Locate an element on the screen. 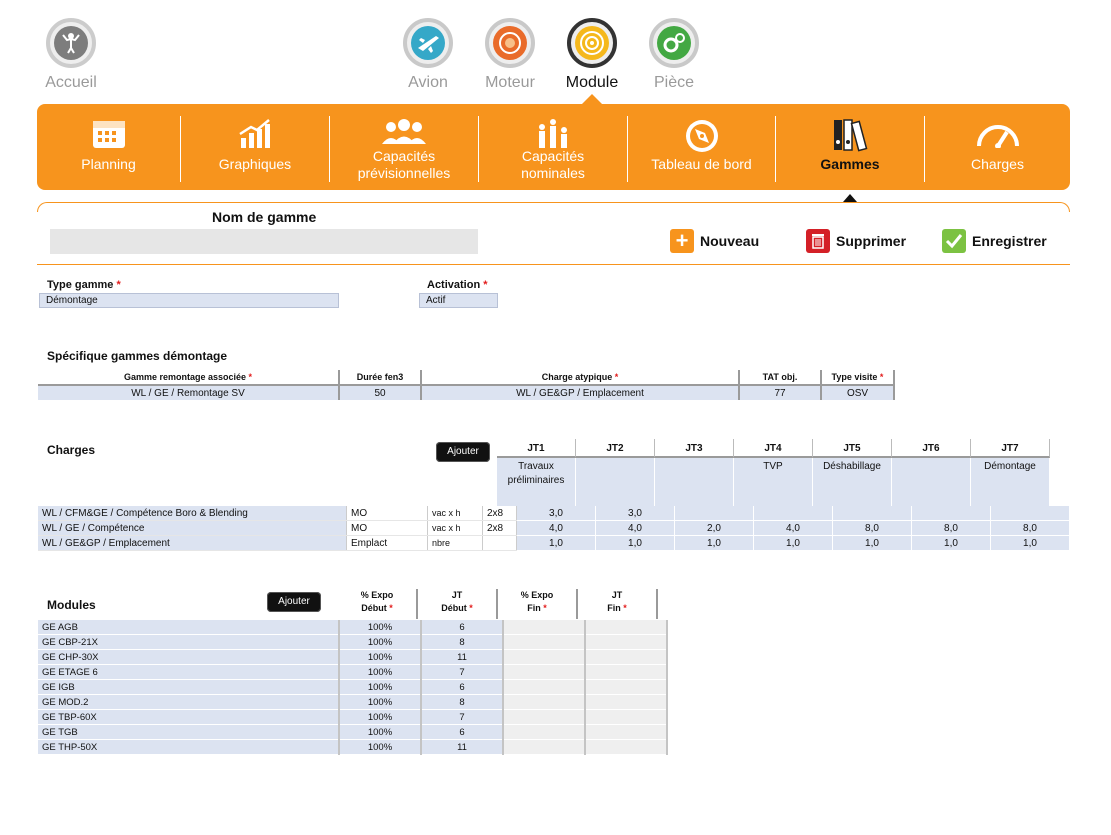  charge-value-jt5: 8,0 is located at coordinates (872, 528).